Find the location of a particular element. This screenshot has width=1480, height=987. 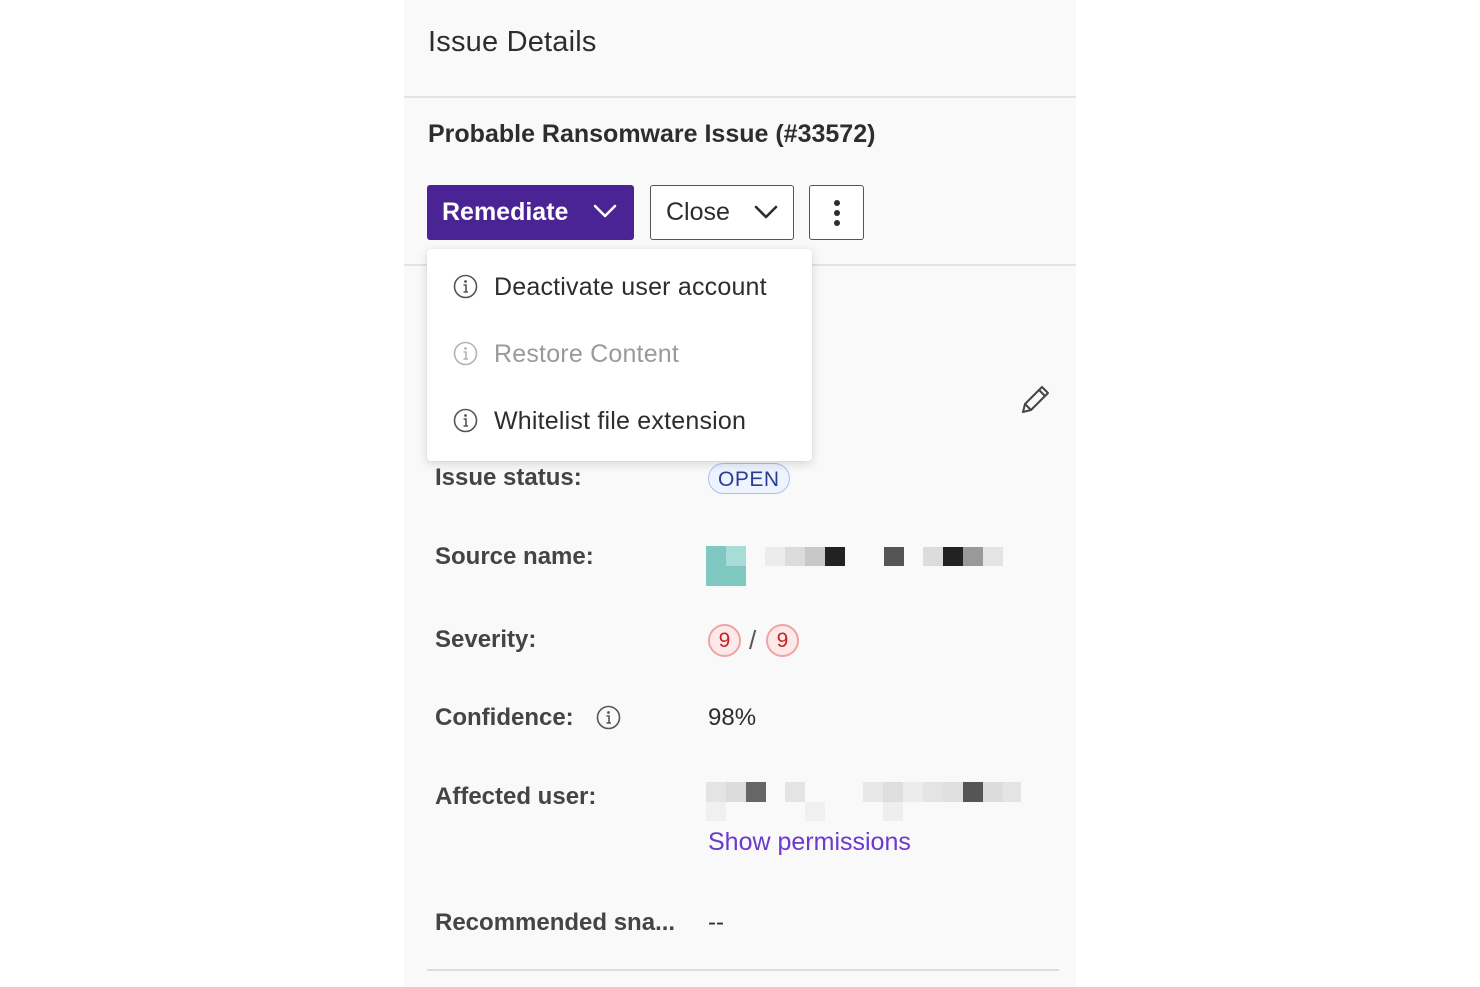

menu-item-label: Deactivate user account is located at coordinates (630, 287).